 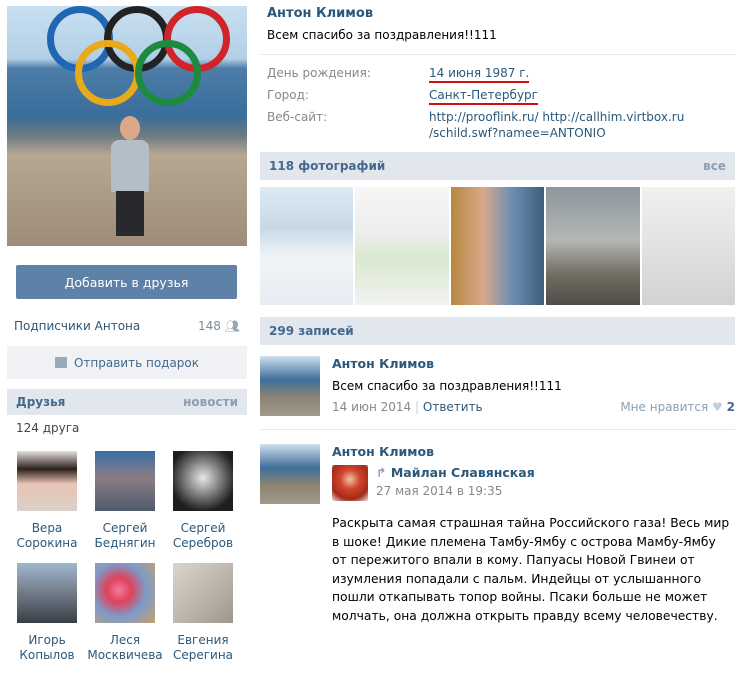 I want to click on friend-name: Евгения Серегина, so click(x=203, y=648).